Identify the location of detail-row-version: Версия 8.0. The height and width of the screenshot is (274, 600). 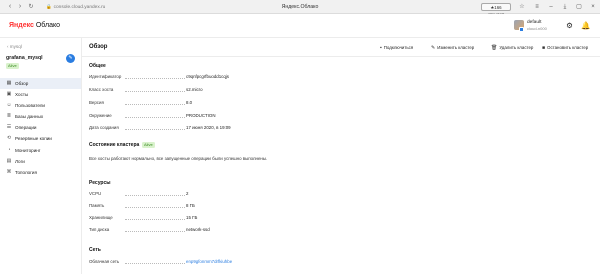
(239, 103).